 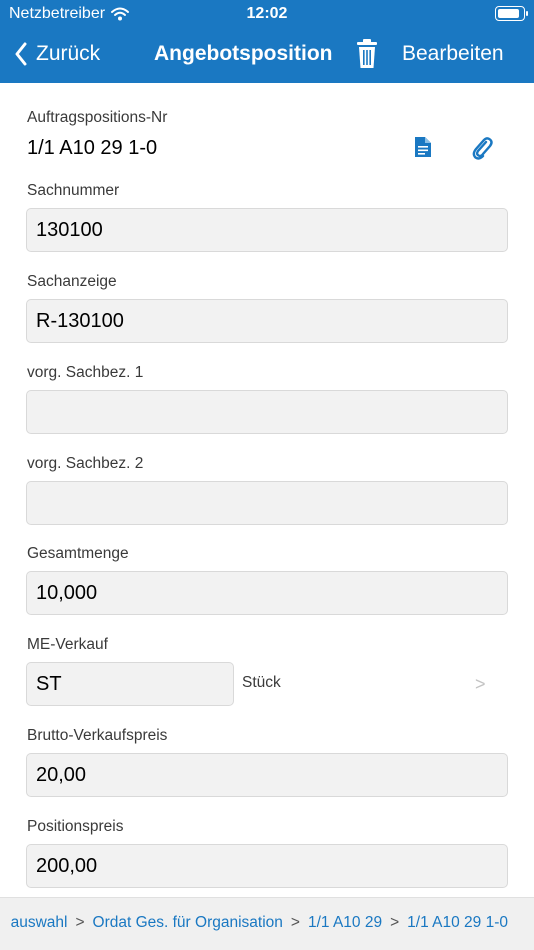 I want to click on sachanzeige-field: R-130100, so click(x=267, y=321).